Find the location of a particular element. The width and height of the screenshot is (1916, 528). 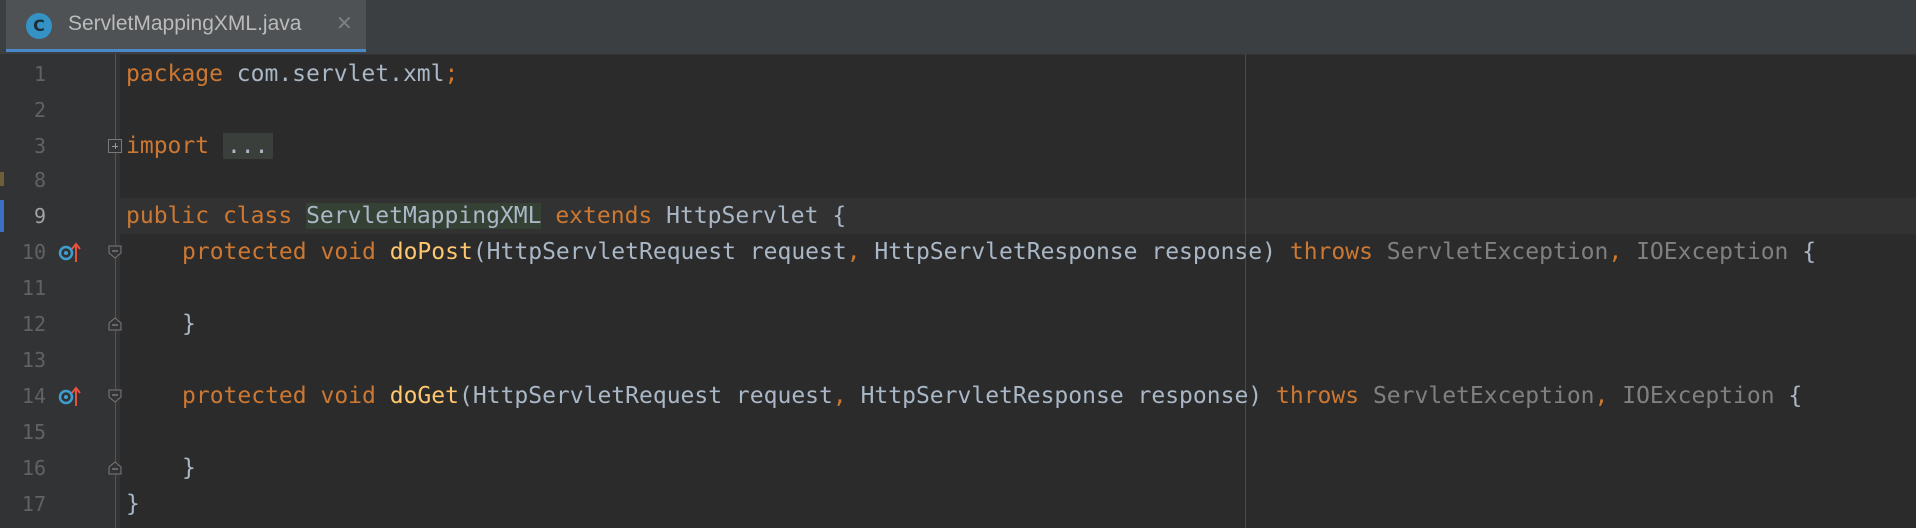

code-line: 12 } is located at coordinates (958, 324).